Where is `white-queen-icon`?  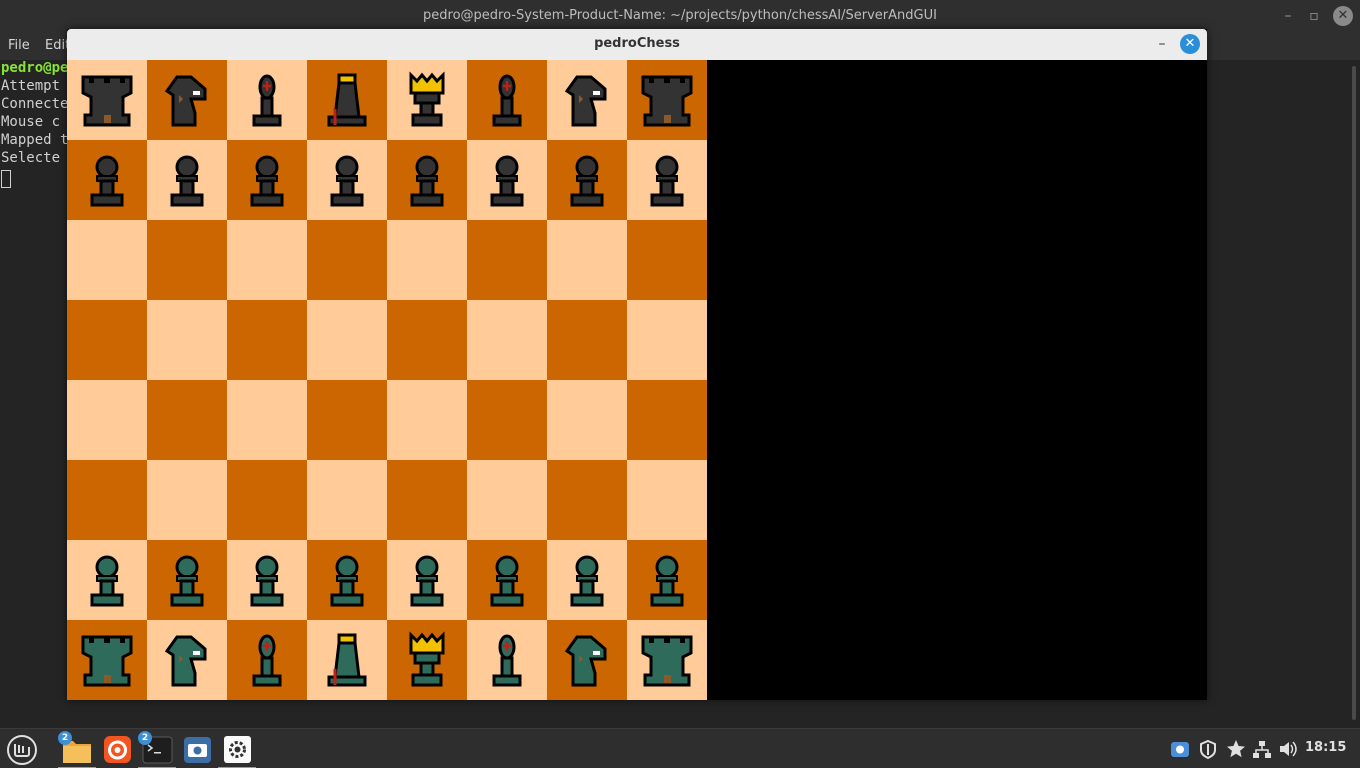 white-queen-icon is located at coordinates (347, 659).